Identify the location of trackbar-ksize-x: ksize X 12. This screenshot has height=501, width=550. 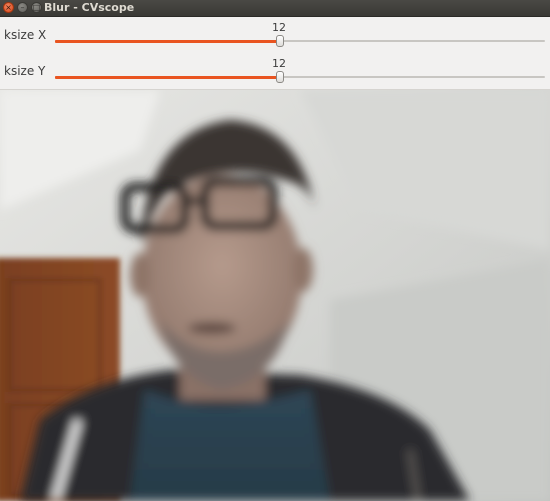
(275, 35).